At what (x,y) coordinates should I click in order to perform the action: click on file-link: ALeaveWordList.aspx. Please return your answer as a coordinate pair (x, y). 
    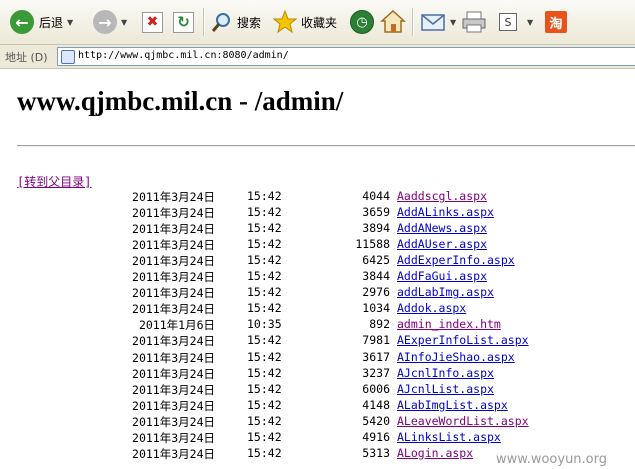
    Looking at the image, I should click on (463, 421).